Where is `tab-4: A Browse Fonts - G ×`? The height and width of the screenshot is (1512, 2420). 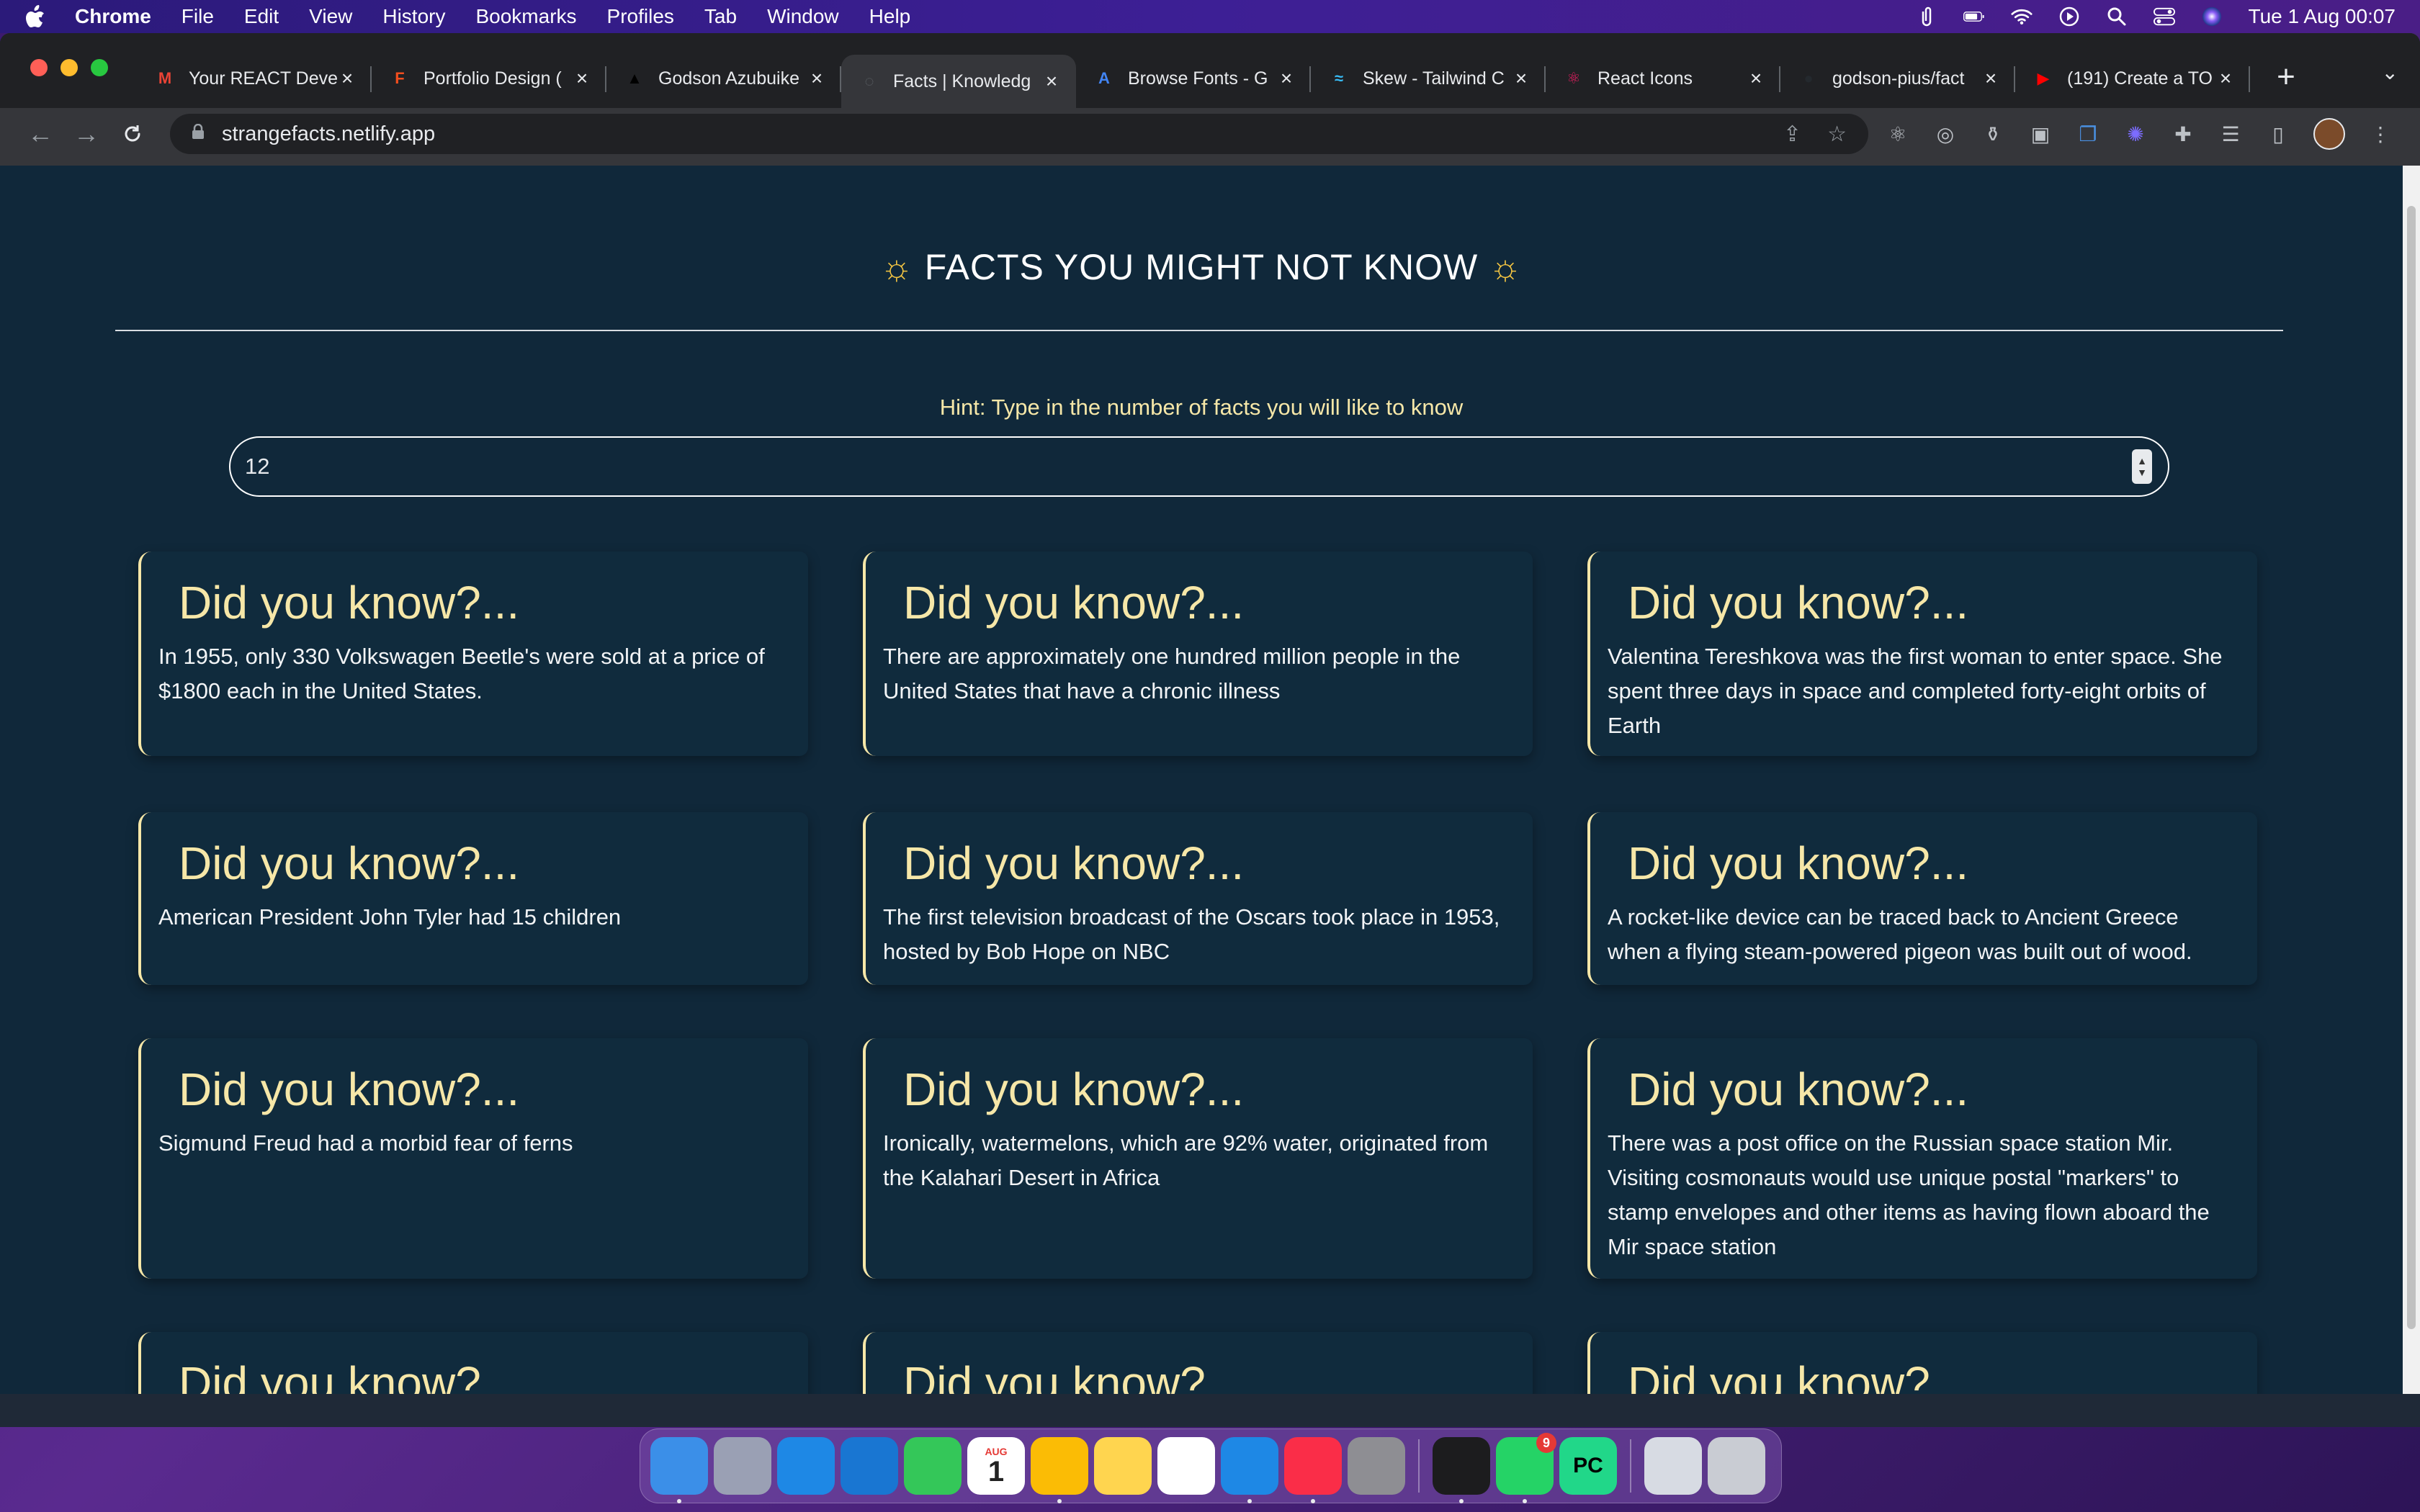
tab-4: A Browse Fonts - G × is located at coordinates (1193, 78).